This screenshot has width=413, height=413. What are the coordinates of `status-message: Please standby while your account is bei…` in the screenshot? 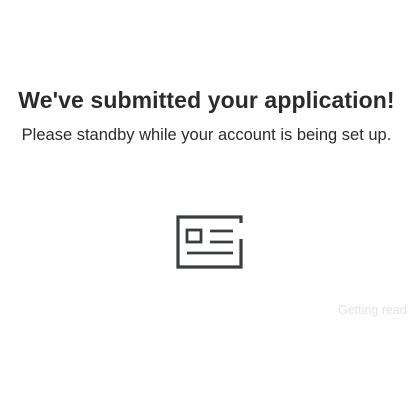 It's located at (206, 135).